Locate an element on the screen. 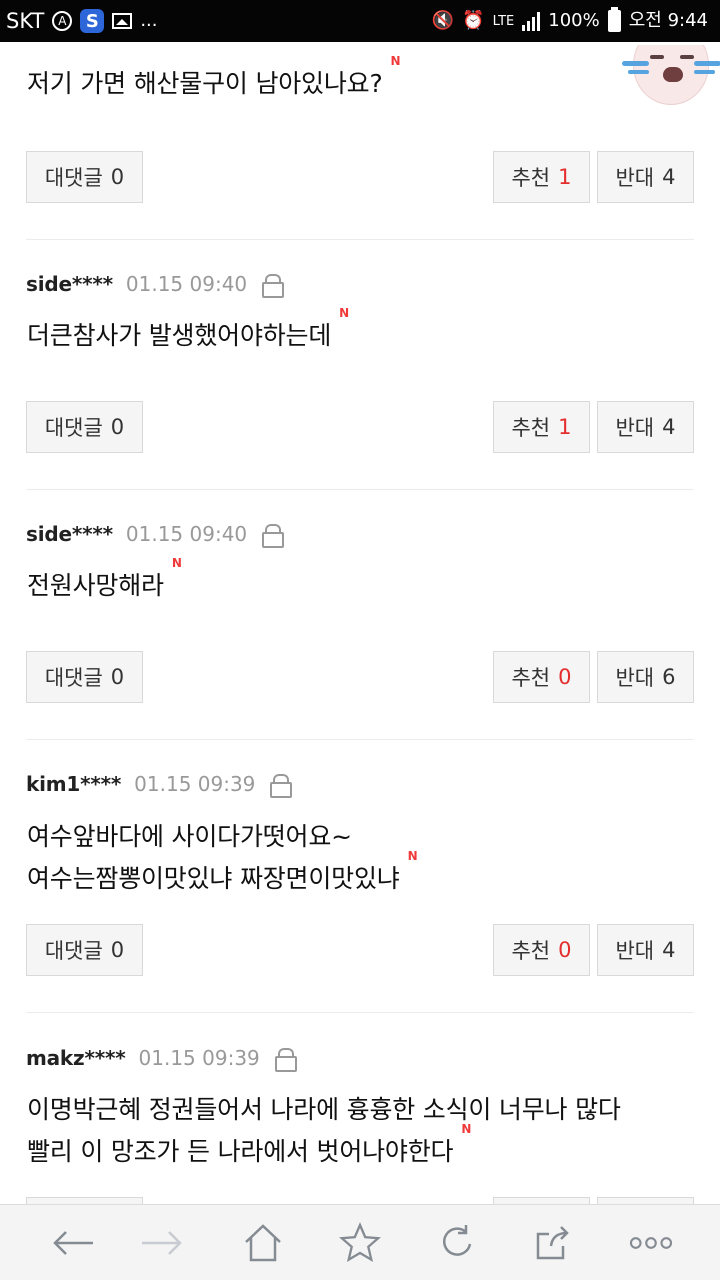 This screenshot has width=720, height=1280. browser-bottom-nav is located at coordinates (360, 1242).